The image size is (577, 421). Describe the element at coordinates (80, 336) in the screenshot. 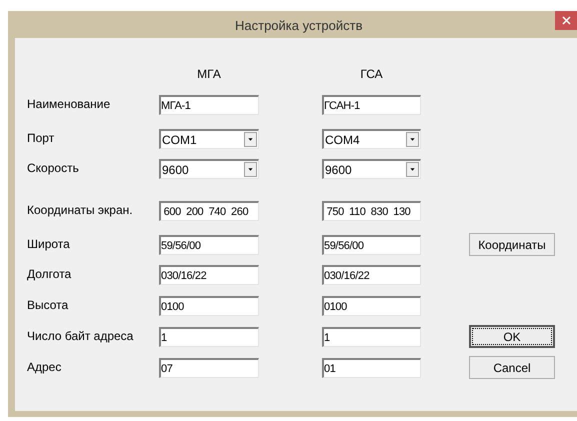

I see `field-label: Число байт адреса` at that location.